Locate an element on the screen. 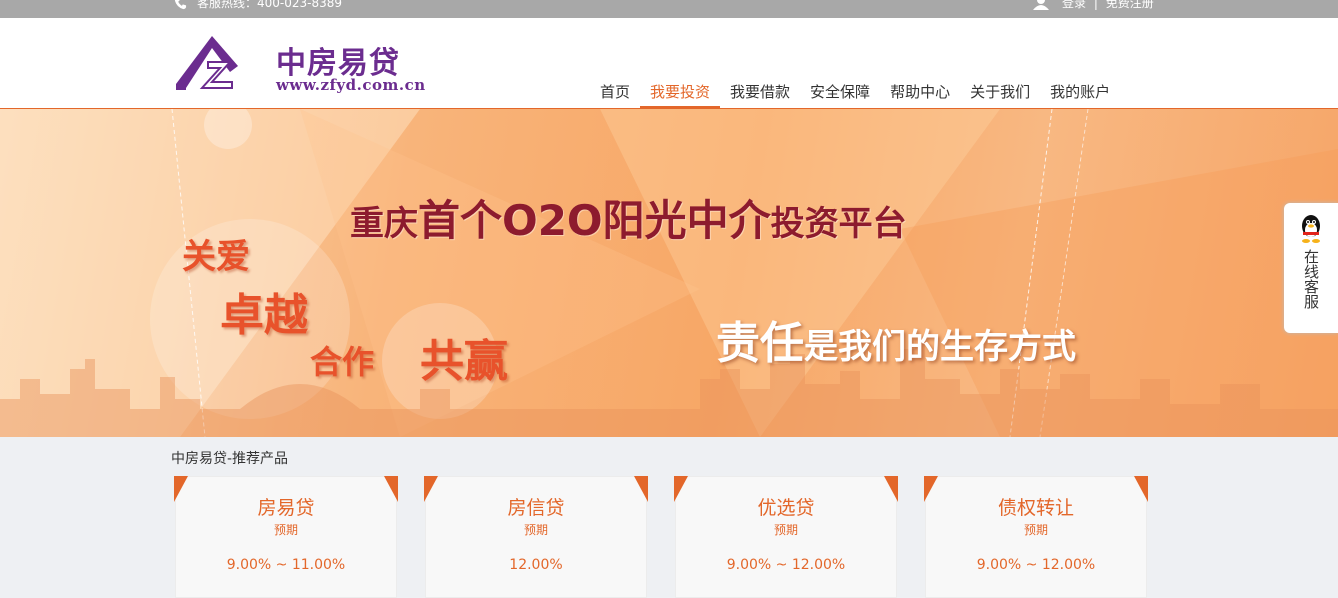 The height and width of the screenshot is (598, 1338). product-card: 债权转让 预期 9.00% ~ 12.00% is located at coordinates (1036, 537).